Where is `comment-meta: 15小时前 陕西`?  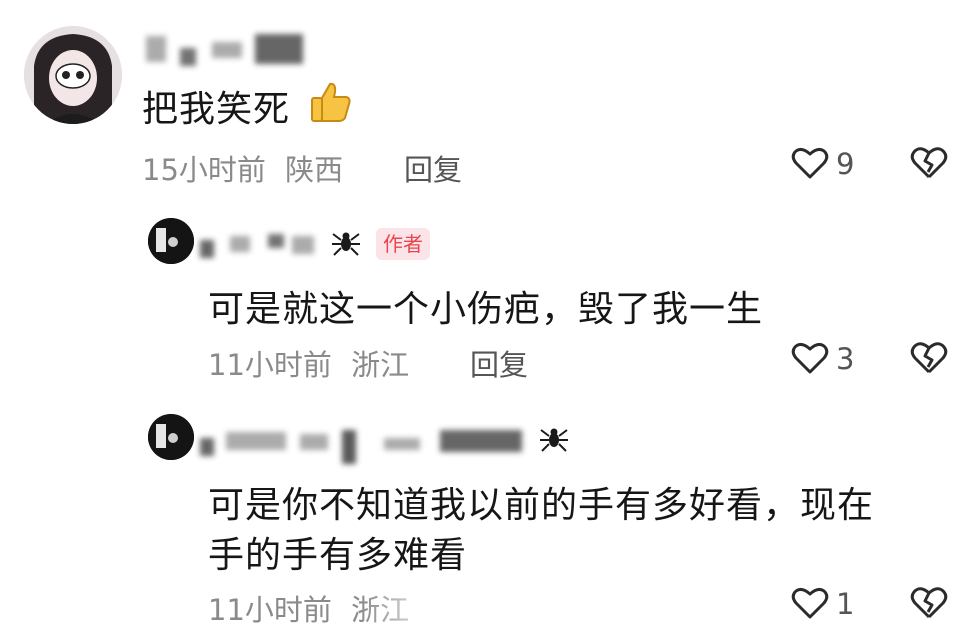
comment-meta: 15小时前 陕西 is located at coordinates (242, 168).